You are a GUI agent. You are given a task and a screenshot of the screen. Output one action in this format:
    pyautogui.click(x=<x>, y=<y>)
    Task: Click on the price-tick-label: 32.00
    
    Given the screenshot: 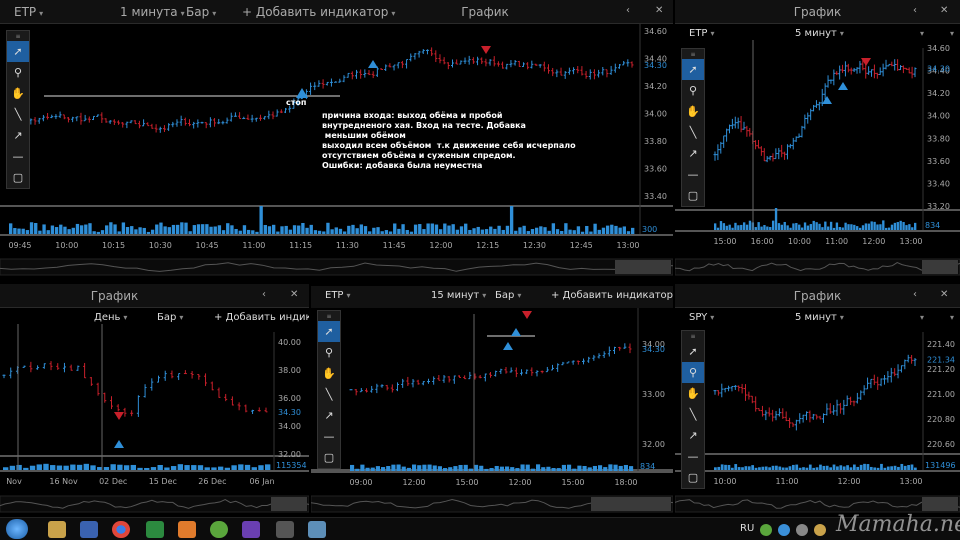 What is the action you would take?
    pyautogui.click(x=653, y=444)
    